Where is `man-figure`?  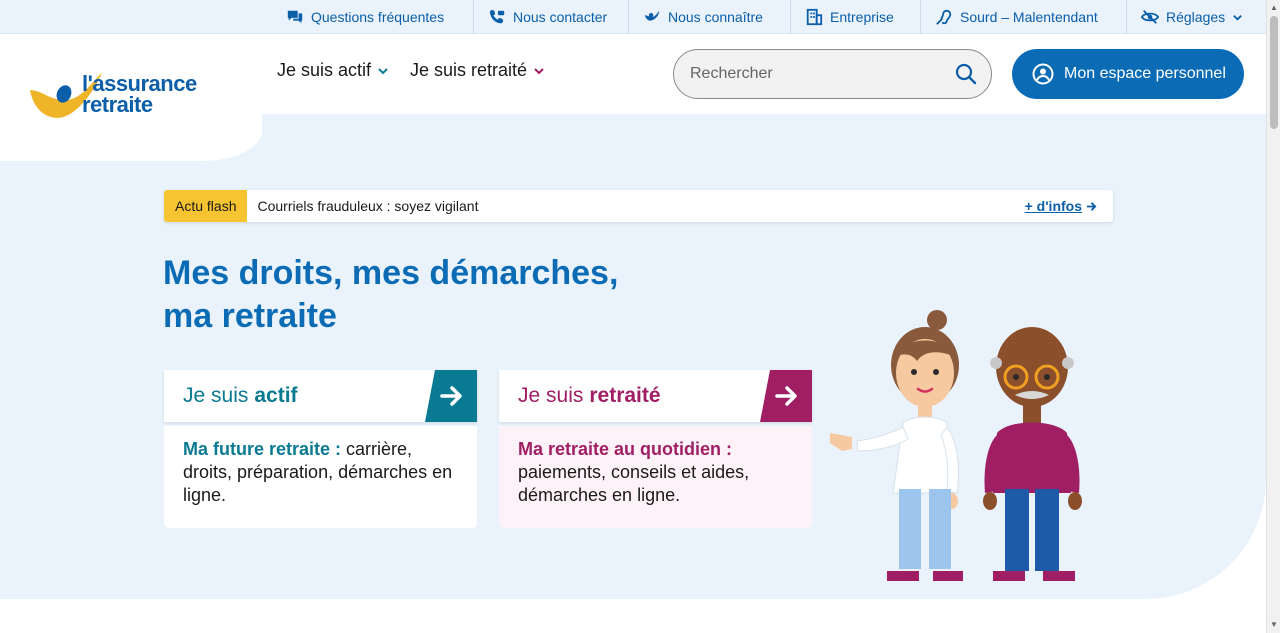
man-figure is located at coordinates (1032, 454).